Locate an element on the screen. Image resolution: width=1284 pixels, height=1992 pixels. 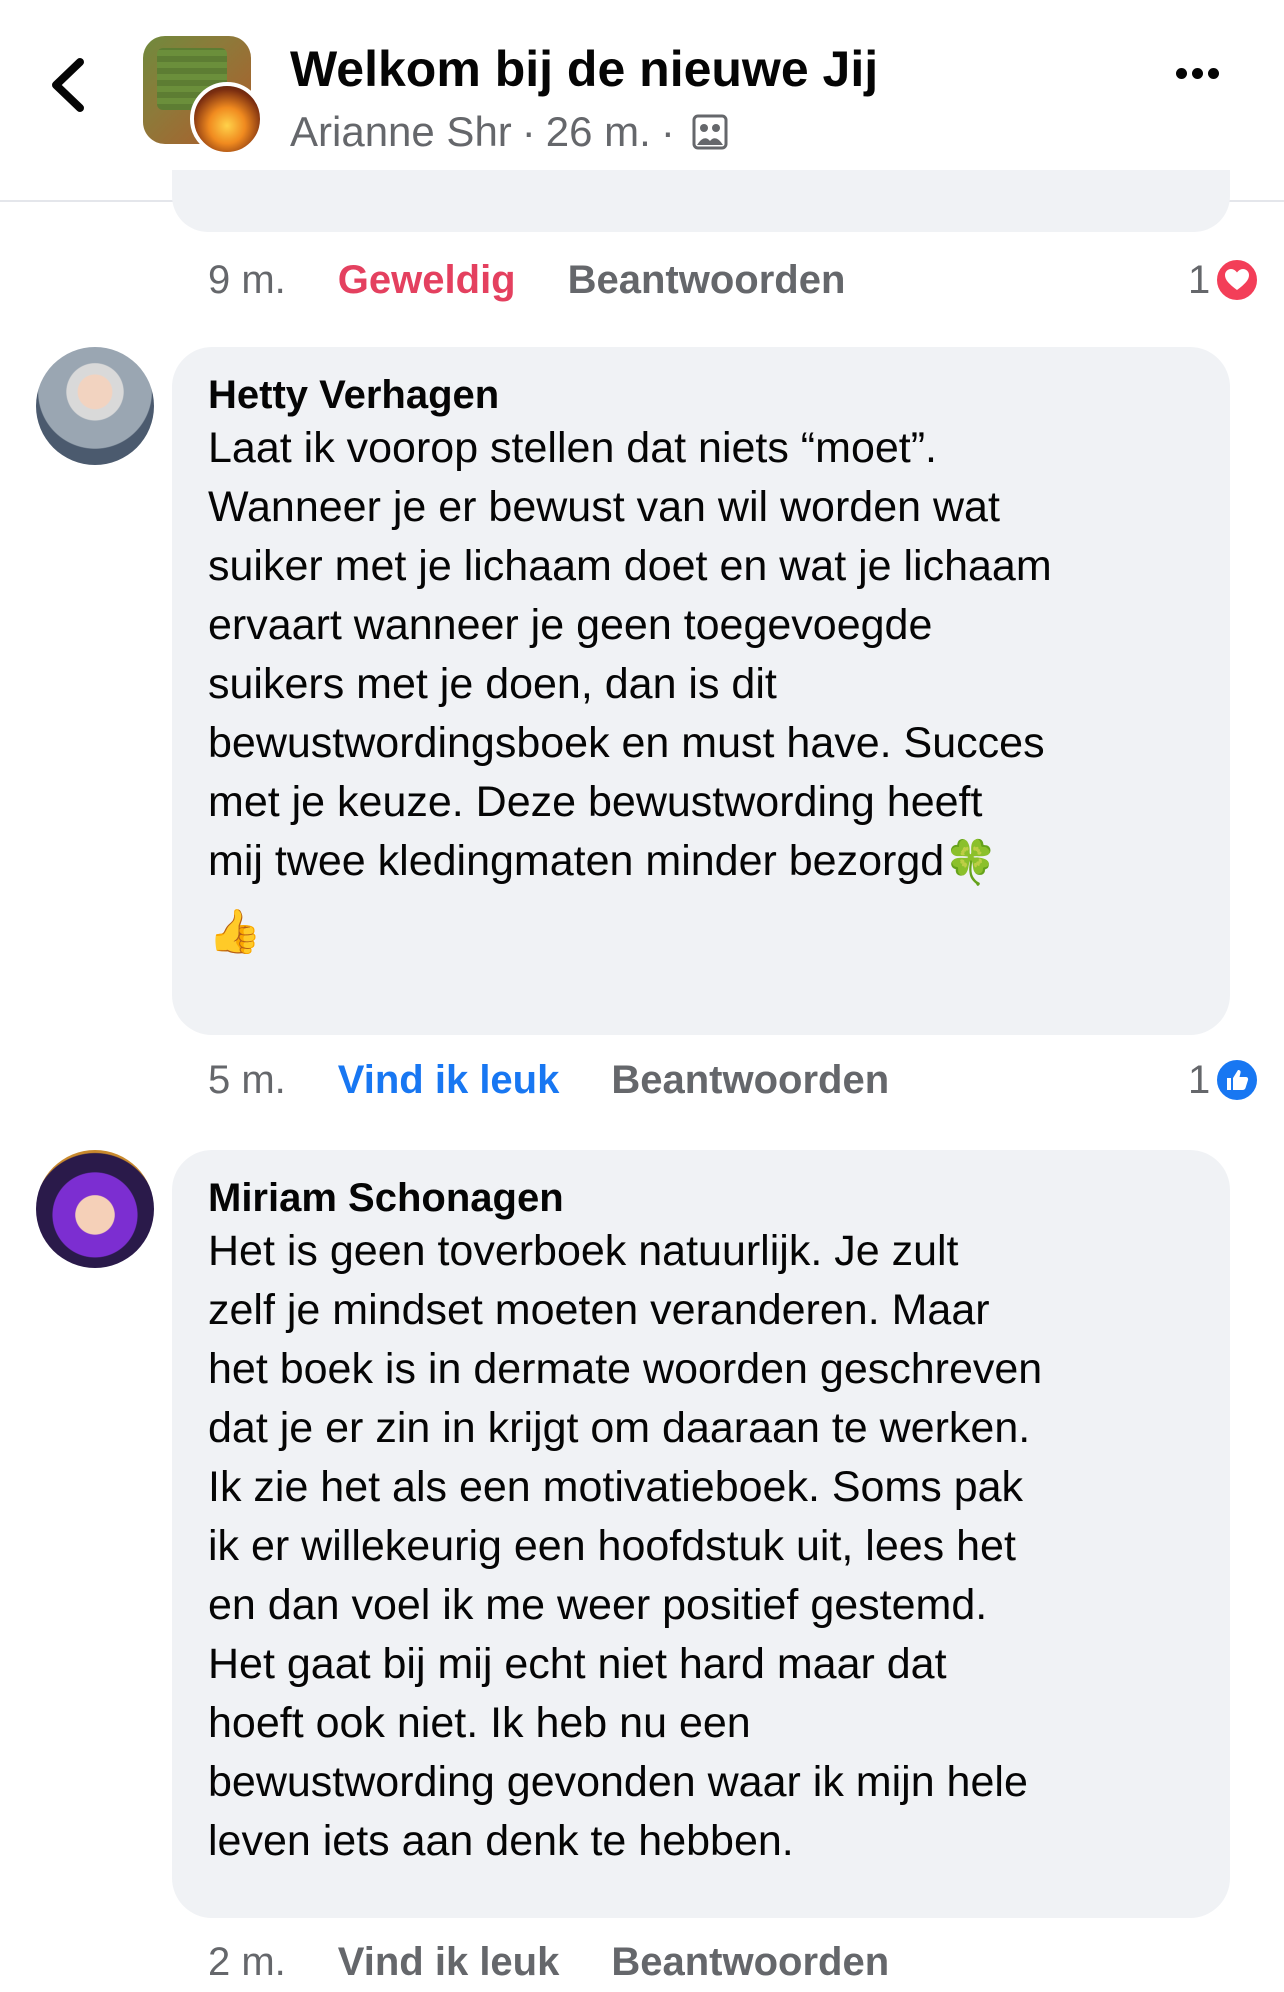
thumbs-up-icon is located at coordinates (1237, 1080).